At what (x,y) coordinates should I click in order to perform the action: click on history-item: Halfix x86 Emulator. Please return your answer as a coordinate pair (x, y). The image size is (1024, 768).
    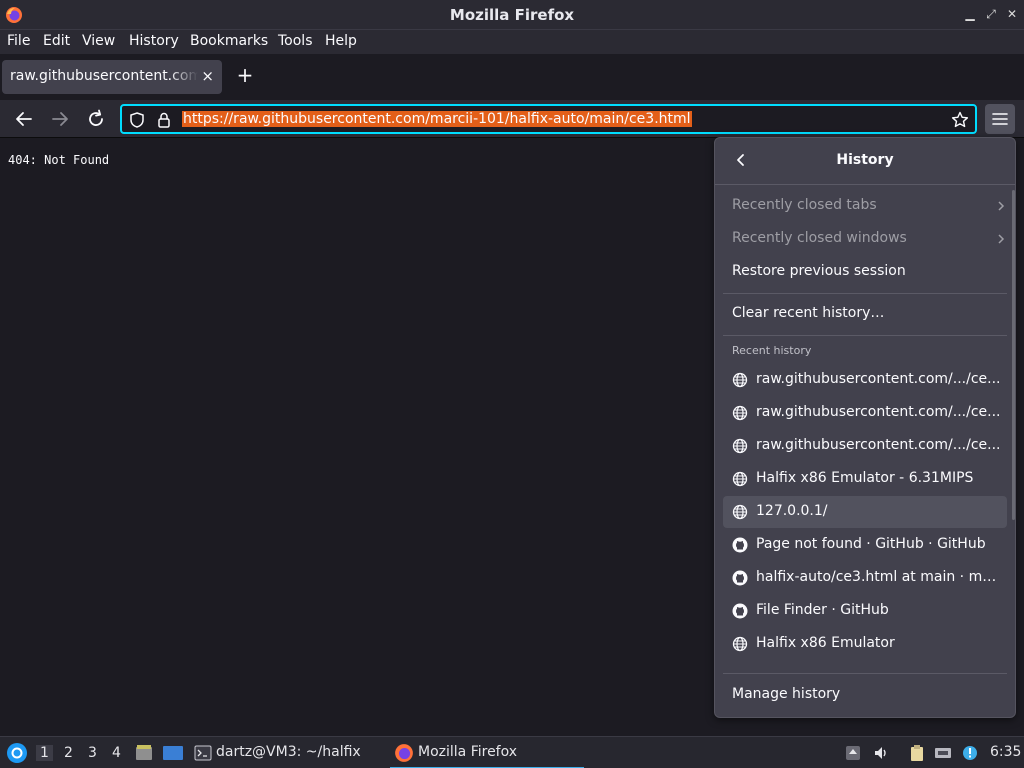
    Looking at the image, I should click on (865, 644).